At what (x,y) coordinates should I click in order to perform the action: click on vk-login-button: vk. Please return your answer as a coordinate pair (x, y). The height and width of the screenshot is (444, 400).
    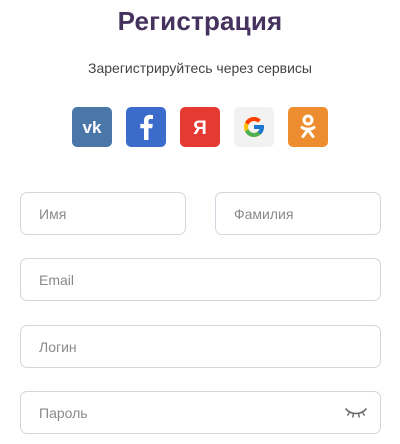
    Looking at the image, I should click on (92, 127).